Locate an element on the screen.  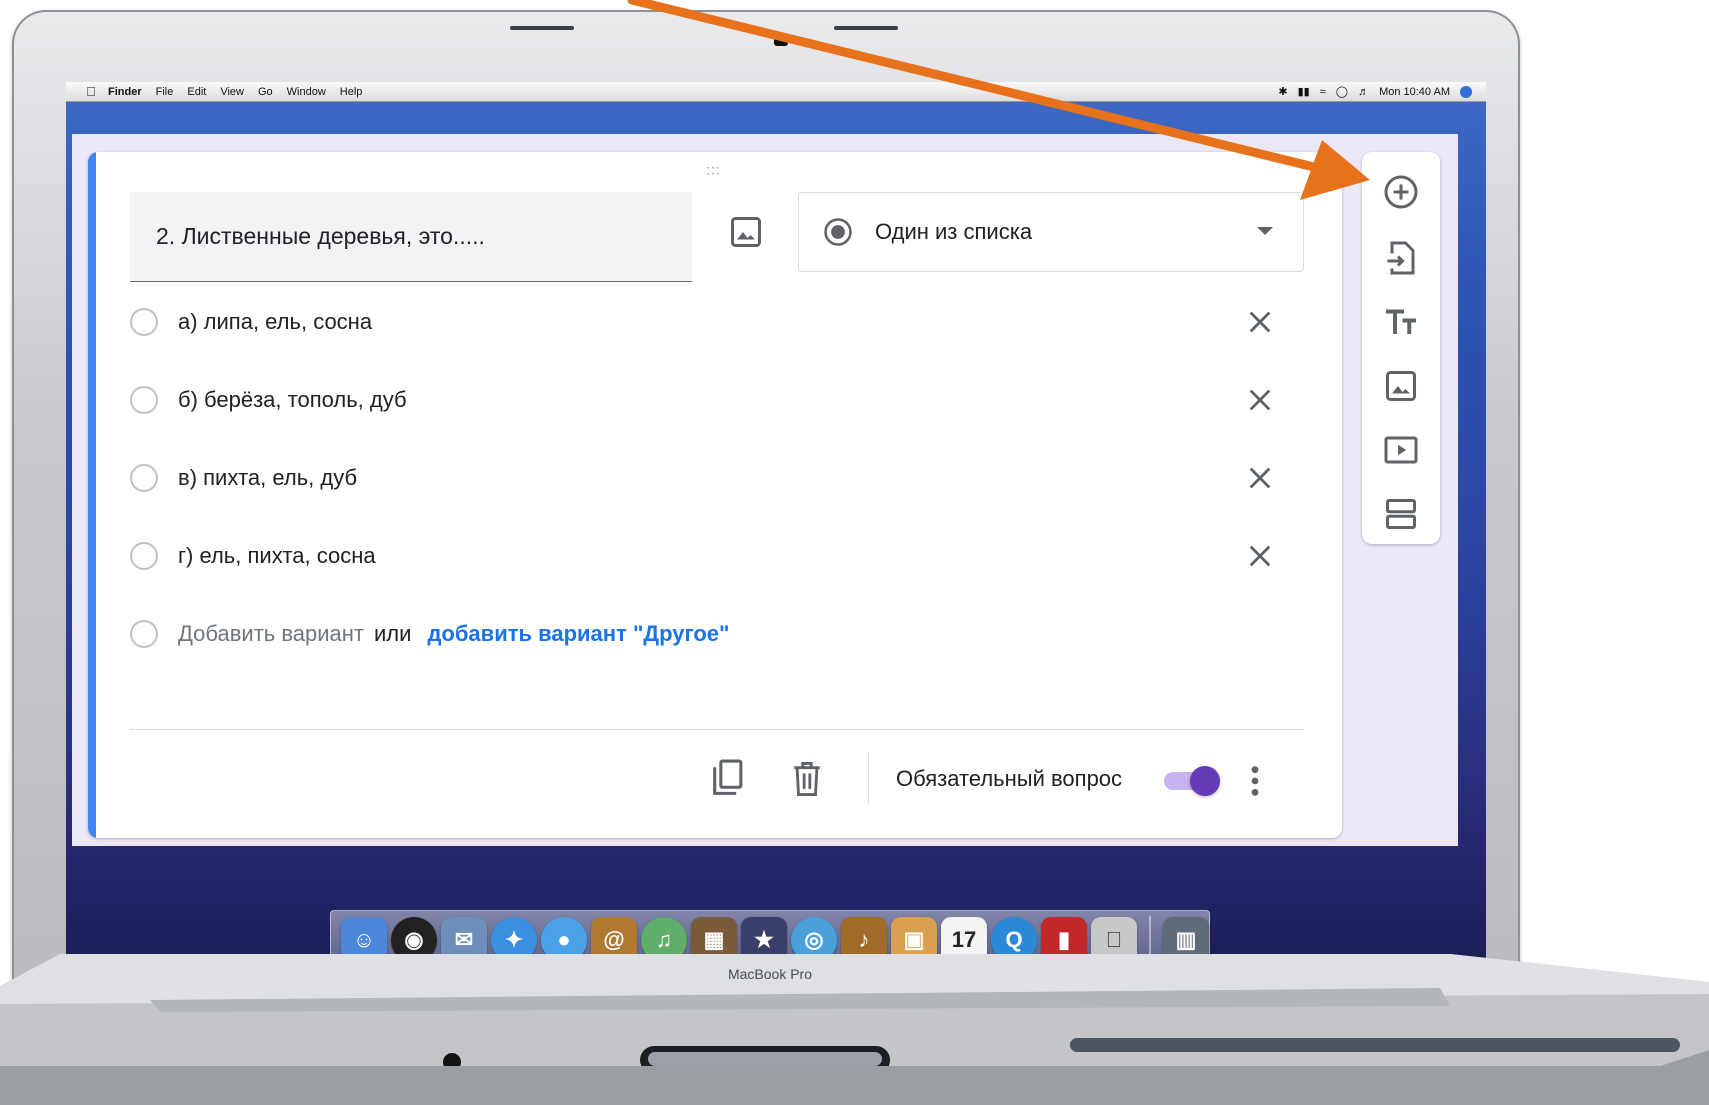
camera is located at coordinates (781, 41).